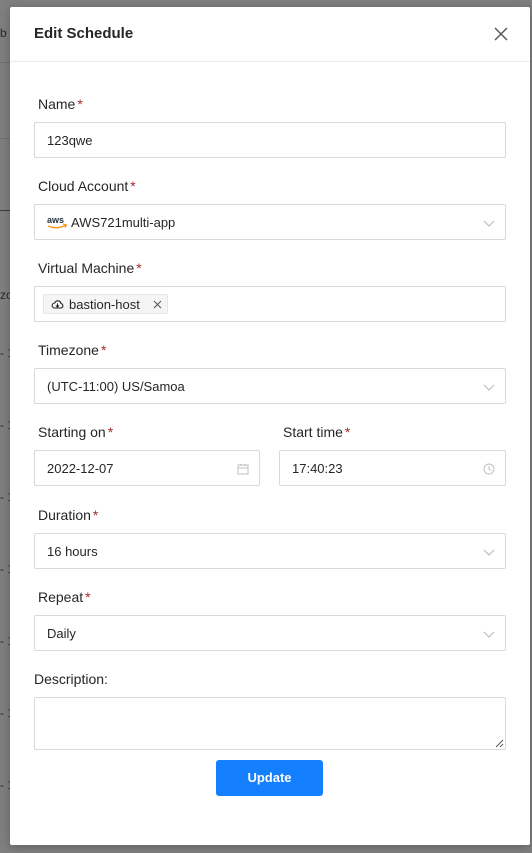  What do you see at coordinates (157, 304) in the screenshot?
I see `tag-close-icon` at bounding box center [157, 304].